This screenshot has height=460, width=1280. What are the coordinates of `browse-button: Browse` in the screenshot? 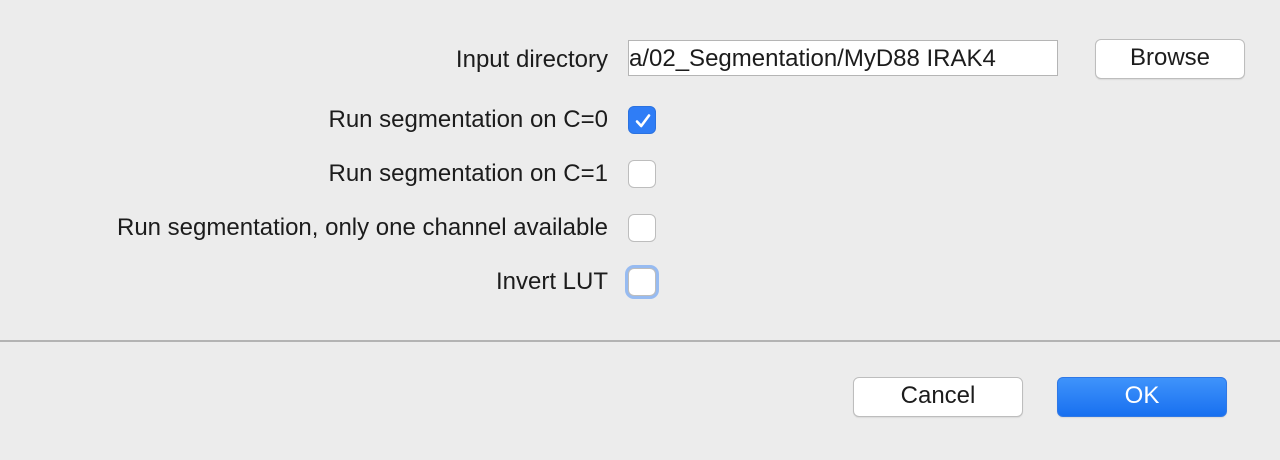 It's located at (1170, 59).